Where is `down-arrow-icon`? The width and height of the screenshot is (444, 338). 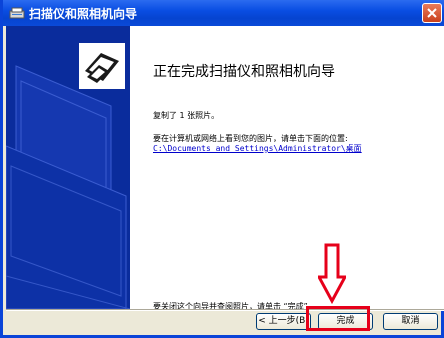 down-arrow-icon is located at coordinates (332, 274).